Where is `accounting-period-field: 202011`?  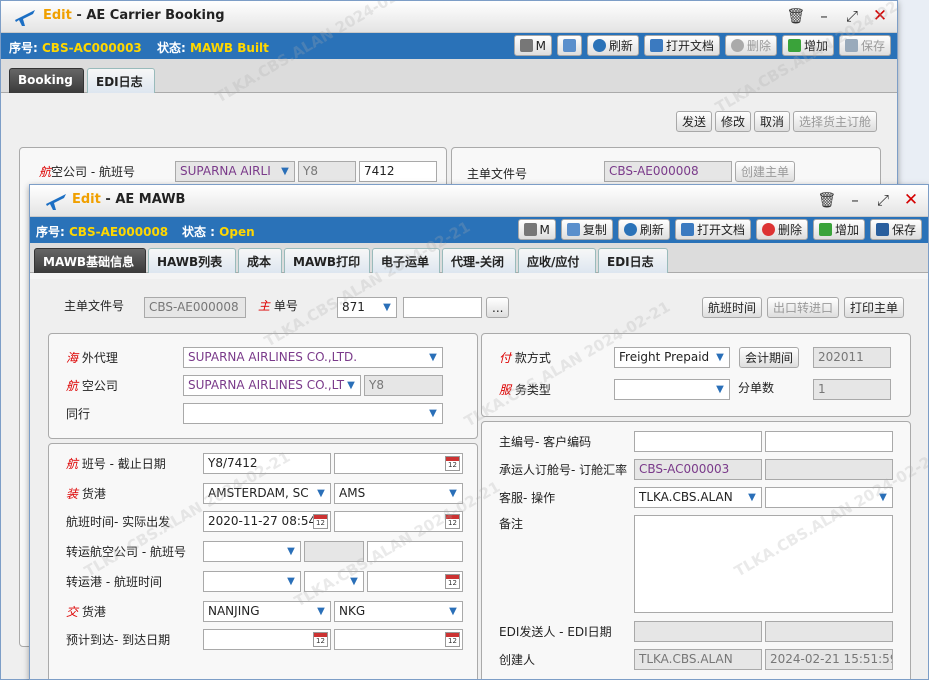 accounting-period-field: 202011 is located at coordinates (852, 357).